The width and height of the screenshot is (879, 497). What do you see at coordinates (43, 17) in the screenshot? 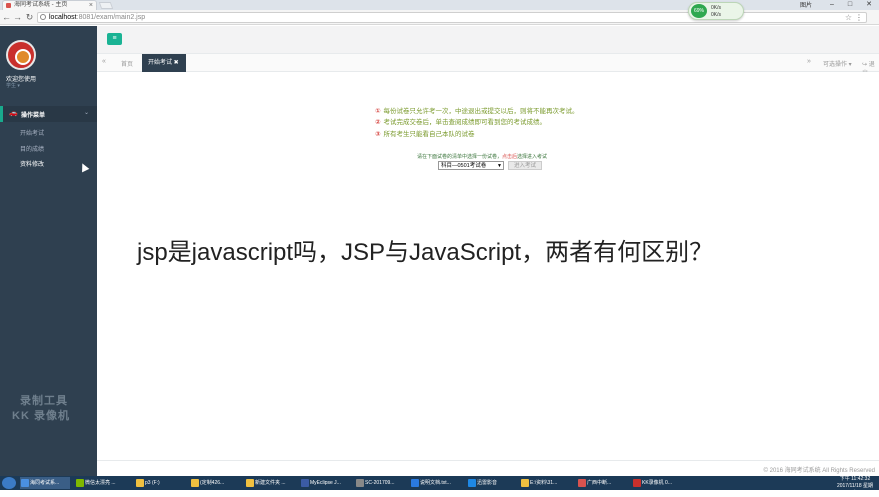
I see `info-icon` at bounding box center [43, 17].